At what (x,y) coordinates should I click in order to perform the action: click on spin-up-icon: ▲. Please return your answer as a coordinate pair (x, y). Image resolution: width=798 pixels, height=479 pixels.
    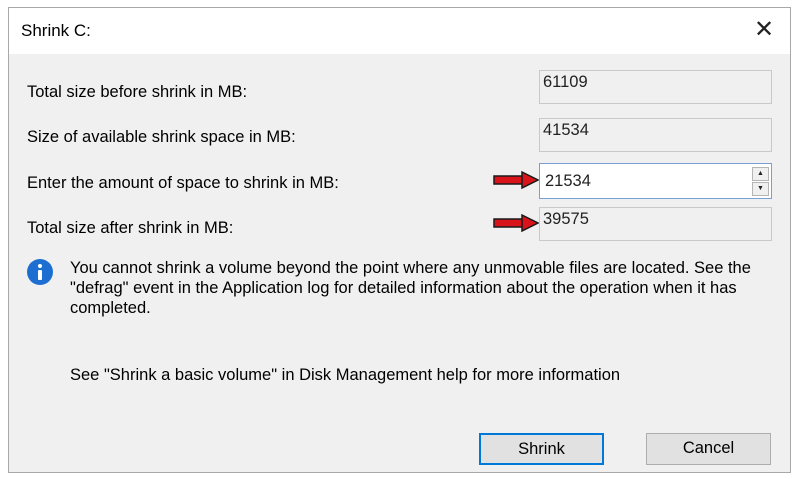
    Looking at the image, I should click on (760, 174).